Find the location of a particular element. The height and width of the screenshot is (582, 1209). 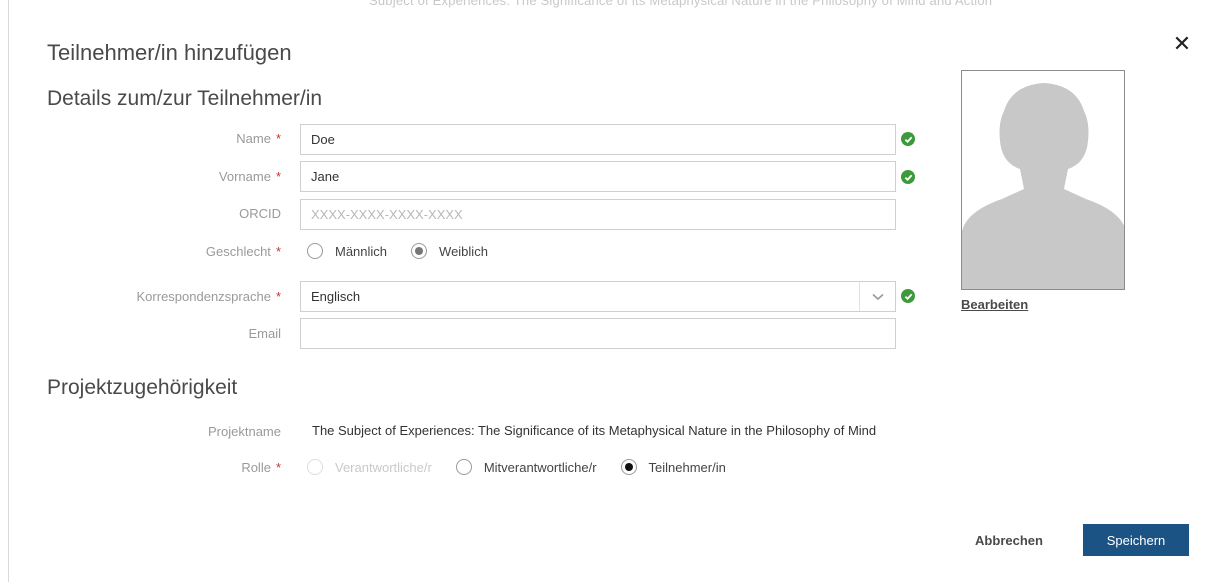

close-icon: ✕ is located at coordinates (1182, 44).